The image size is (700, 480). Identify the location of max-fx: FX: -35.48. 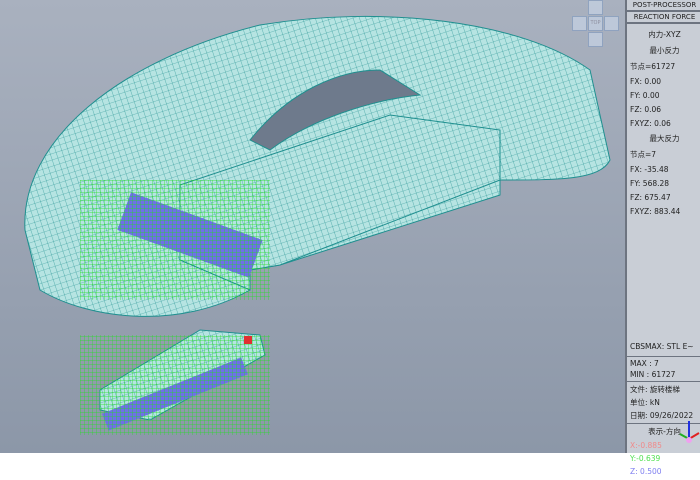
(649, 169).